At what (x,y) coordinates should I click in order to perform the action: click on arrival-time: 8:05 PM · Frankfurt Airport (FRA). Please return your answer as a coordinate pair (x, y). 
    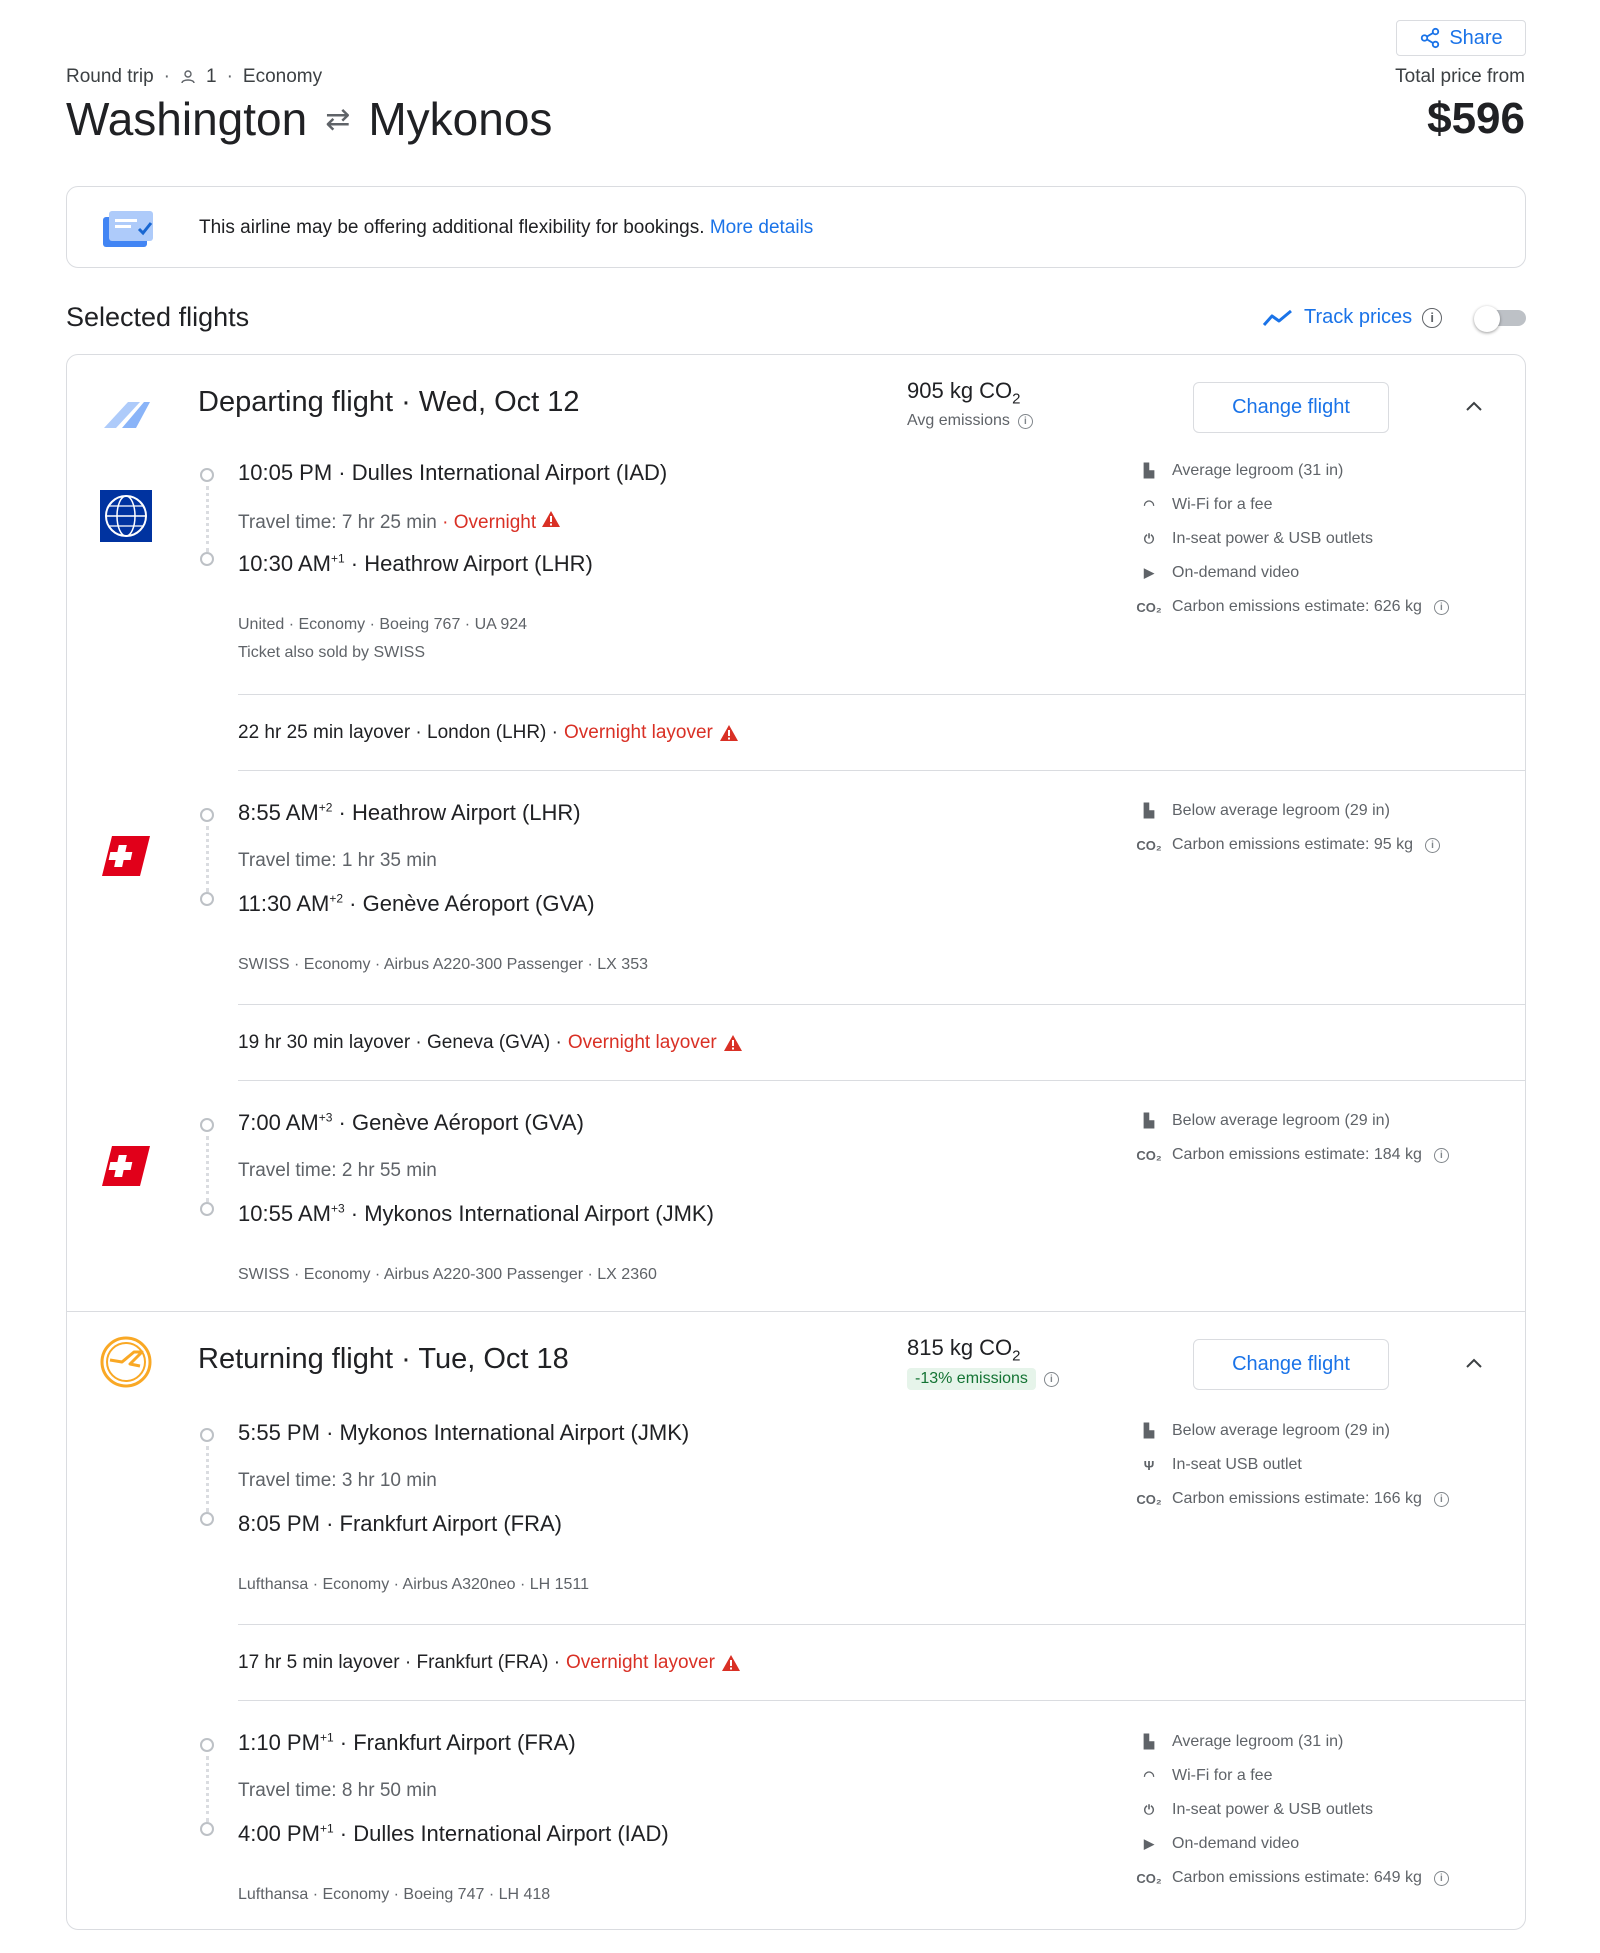
    Looking at the image, I should click on (400, 1523).